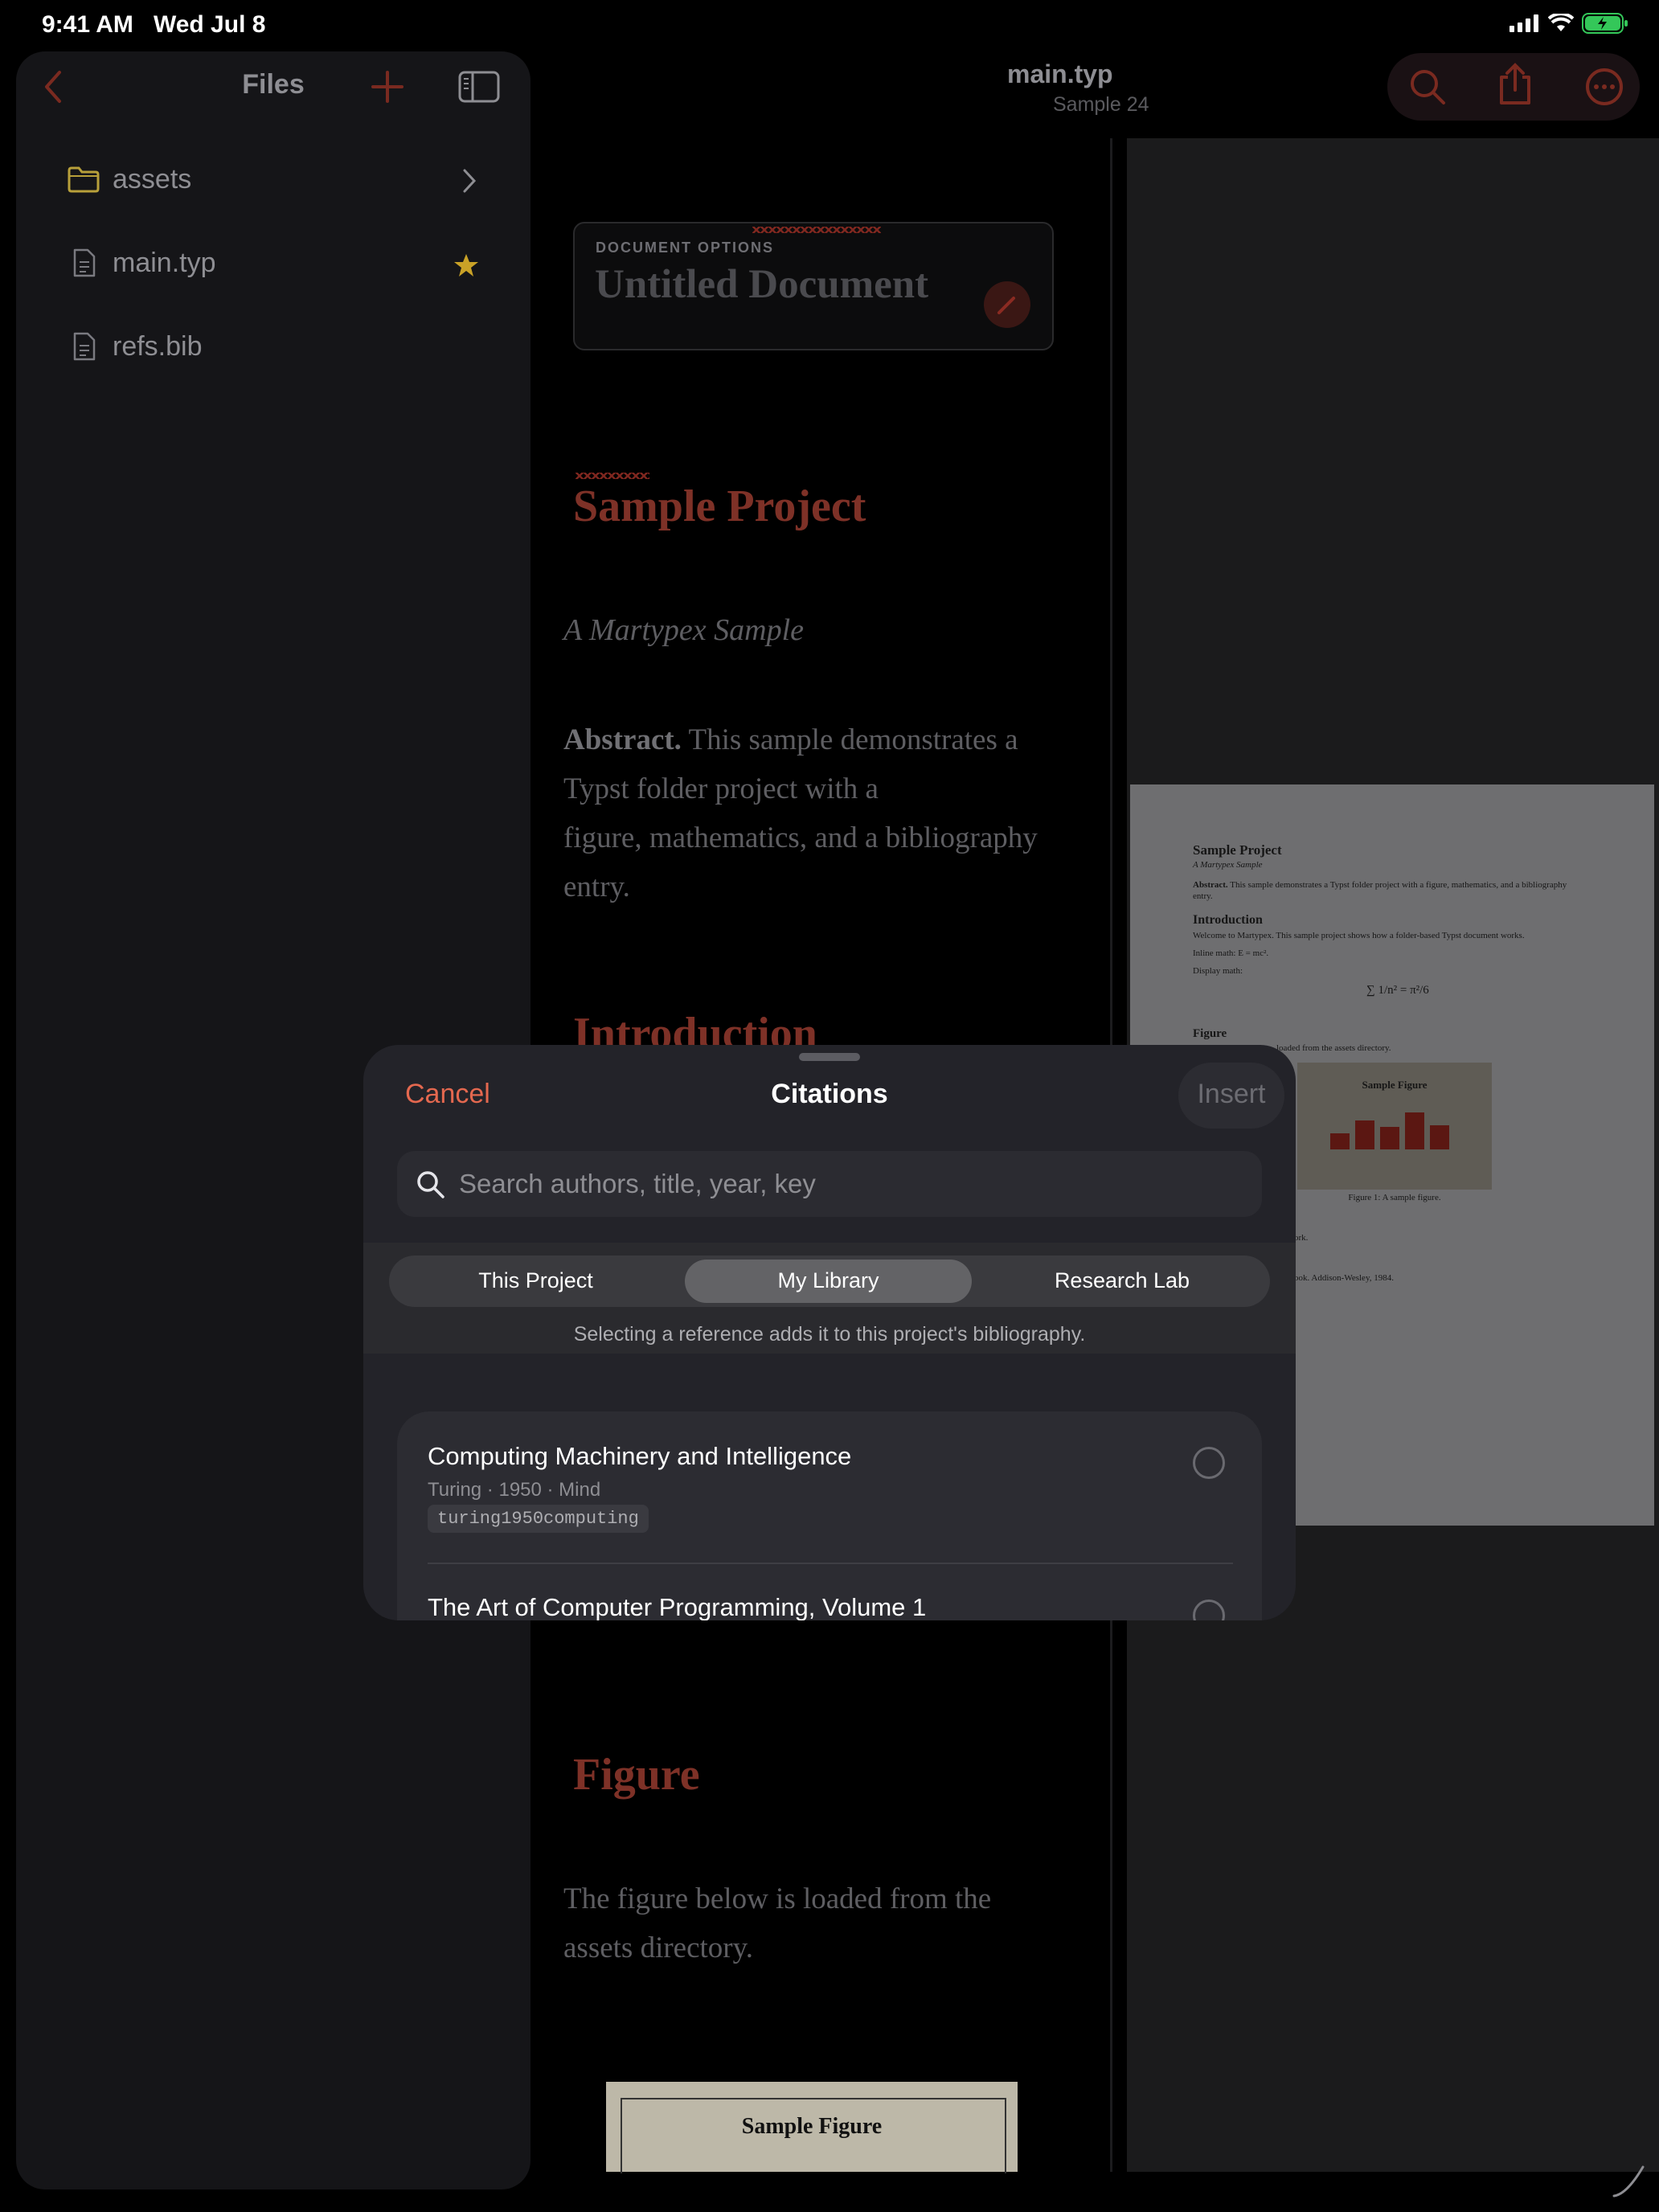 This screenshot has height=2212, width=1659. I want to click on search-placeholder: Search authors, title, year, key, so click(637, 1183).